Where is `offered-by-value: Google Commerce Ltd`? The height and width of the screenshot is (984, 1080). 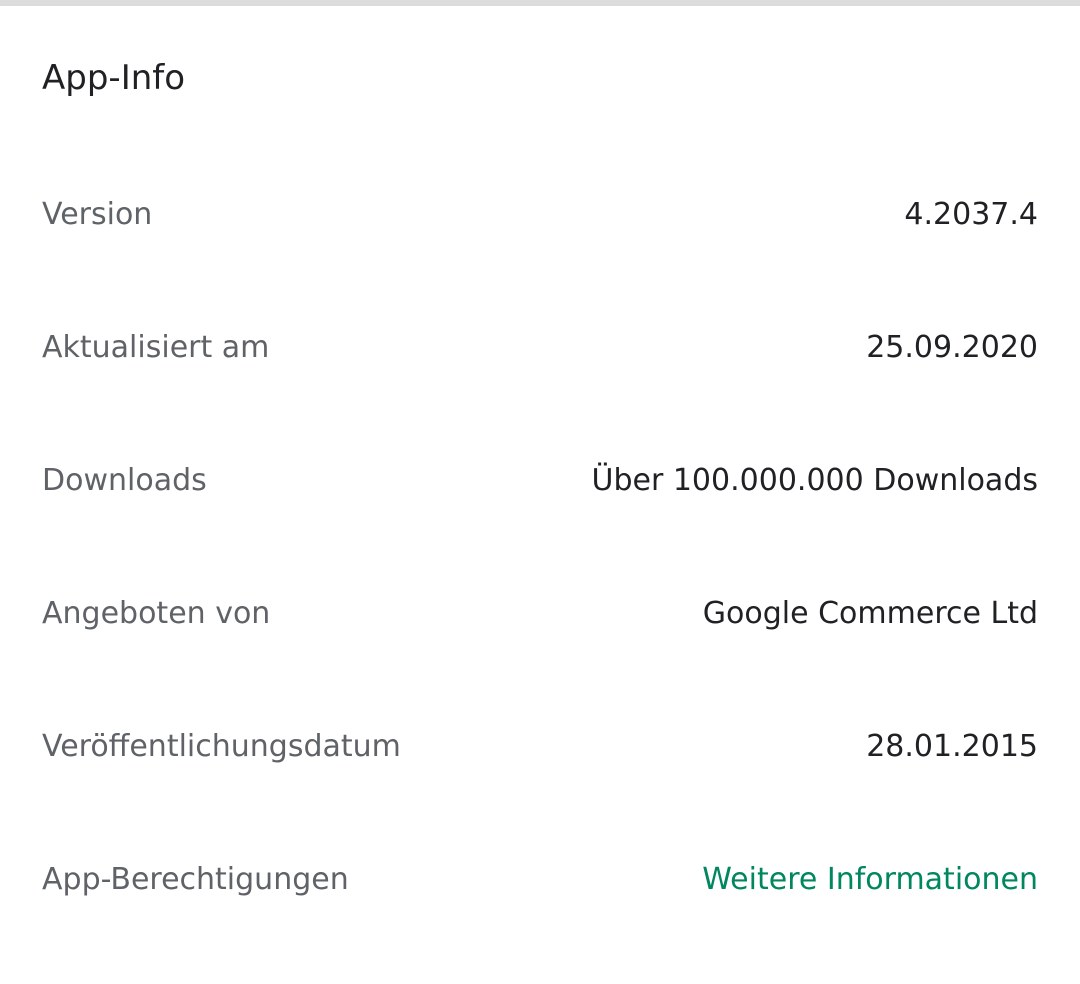
offered-by-value: Google Commerce Ltd is located at coordinates (870, 613).